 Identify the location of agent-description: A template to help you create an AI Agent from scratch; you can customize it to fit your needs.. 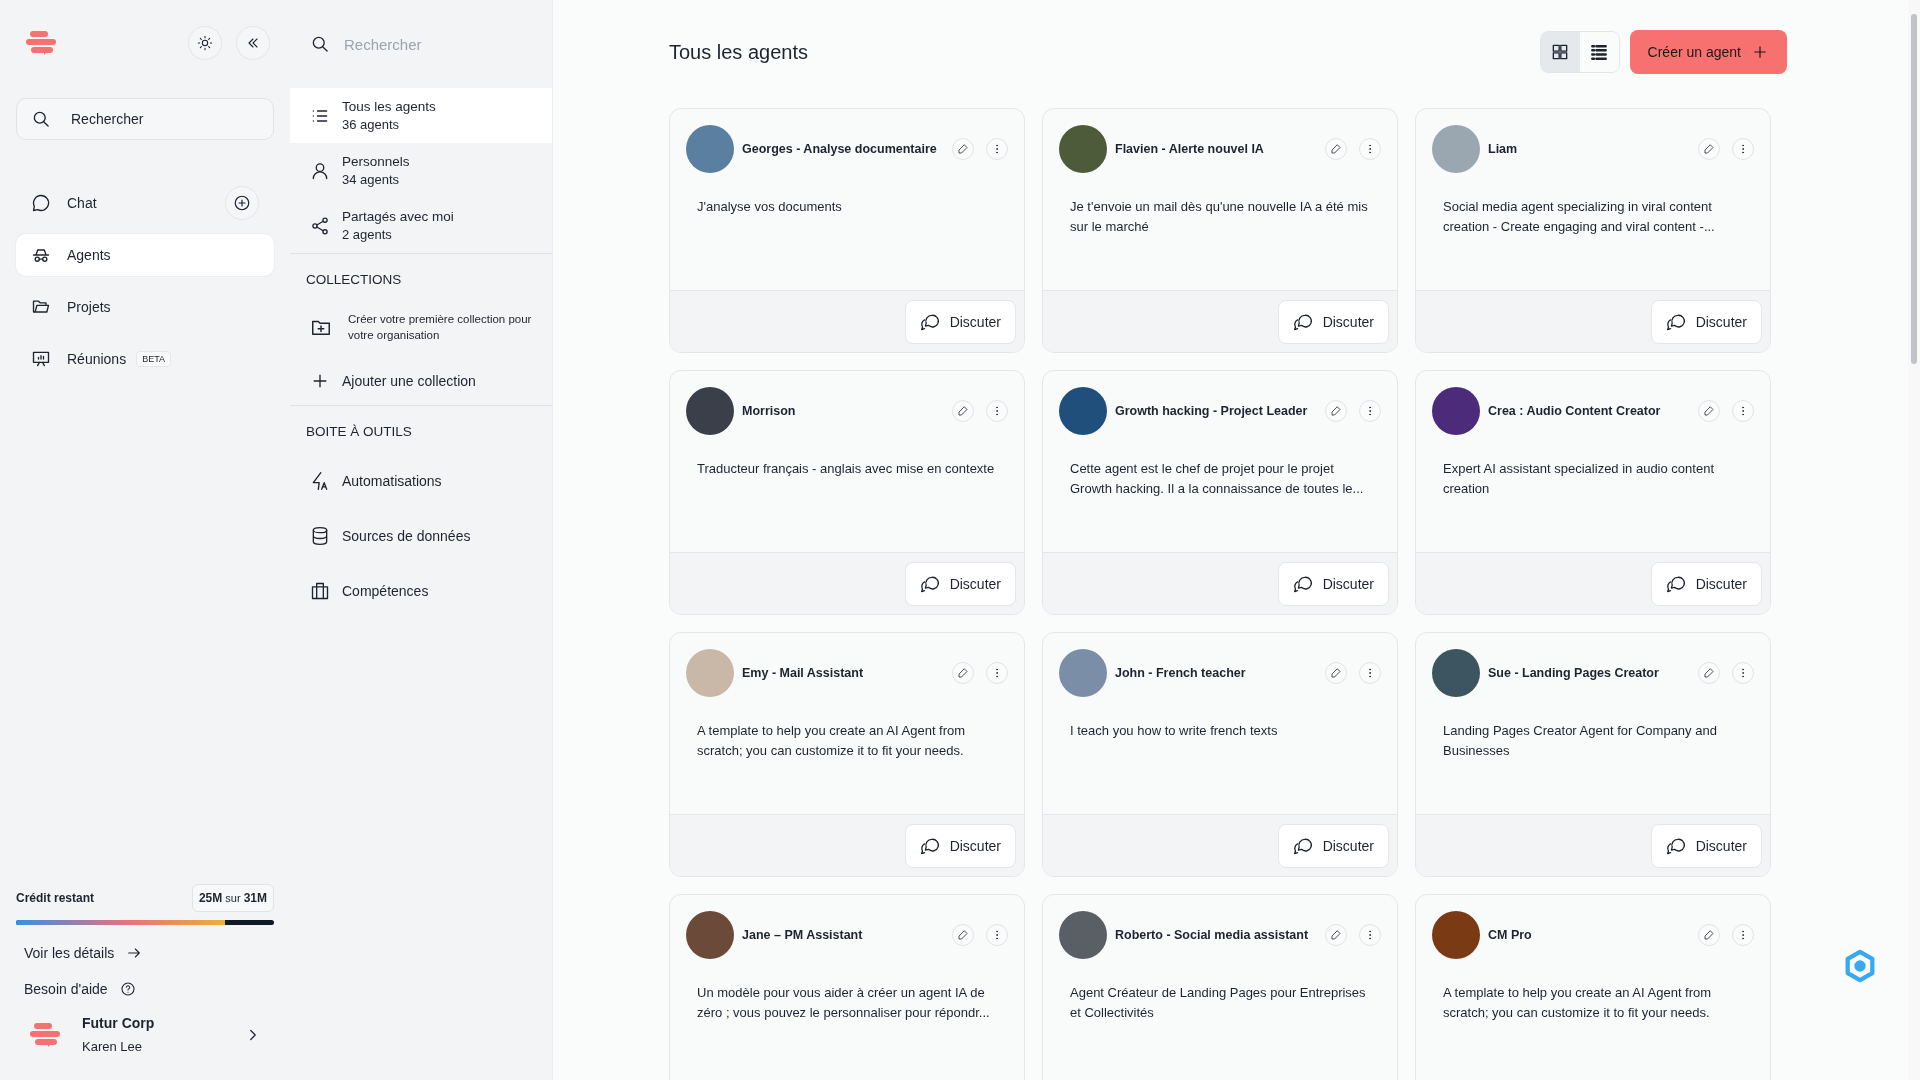
(832, 741).